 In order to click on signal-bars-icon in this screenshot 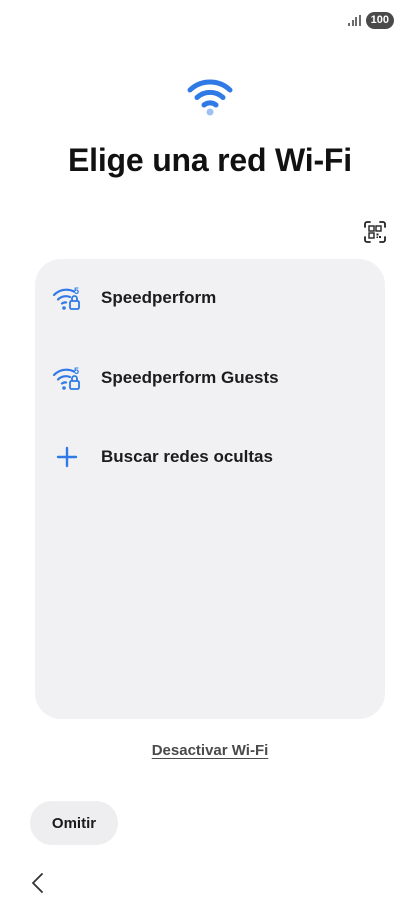, I will do `click(354, 20)`.